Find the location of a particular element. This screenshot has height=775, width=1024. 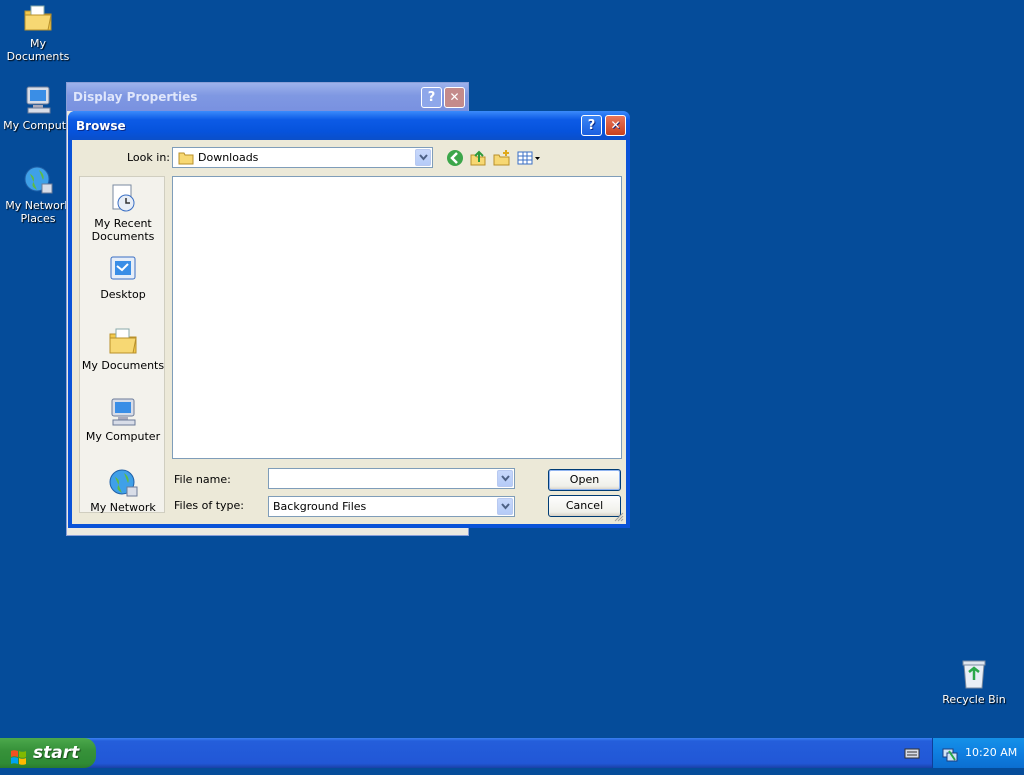

place-label: My Computer is located at coordinates (123, 436).